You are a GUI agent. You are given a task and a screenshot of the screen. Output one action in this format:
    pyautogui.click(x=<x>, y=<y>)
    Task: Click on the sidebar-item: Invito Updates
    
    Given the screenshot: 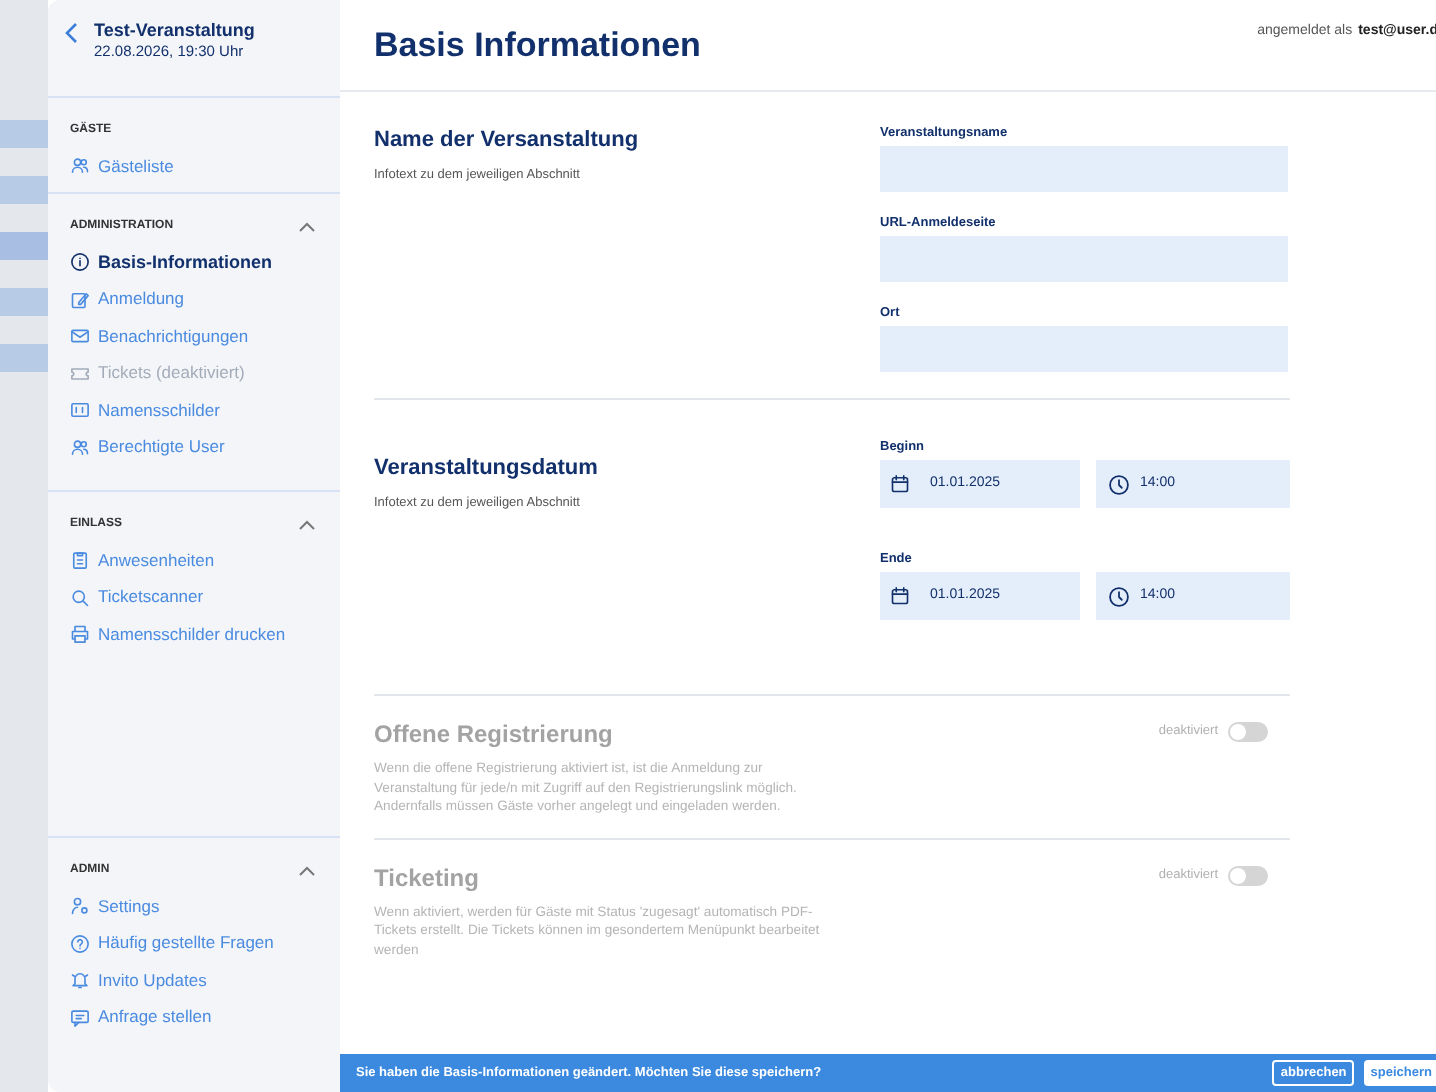 What is the action you would take?
    pyautogui.click(x=193, y=980)
    